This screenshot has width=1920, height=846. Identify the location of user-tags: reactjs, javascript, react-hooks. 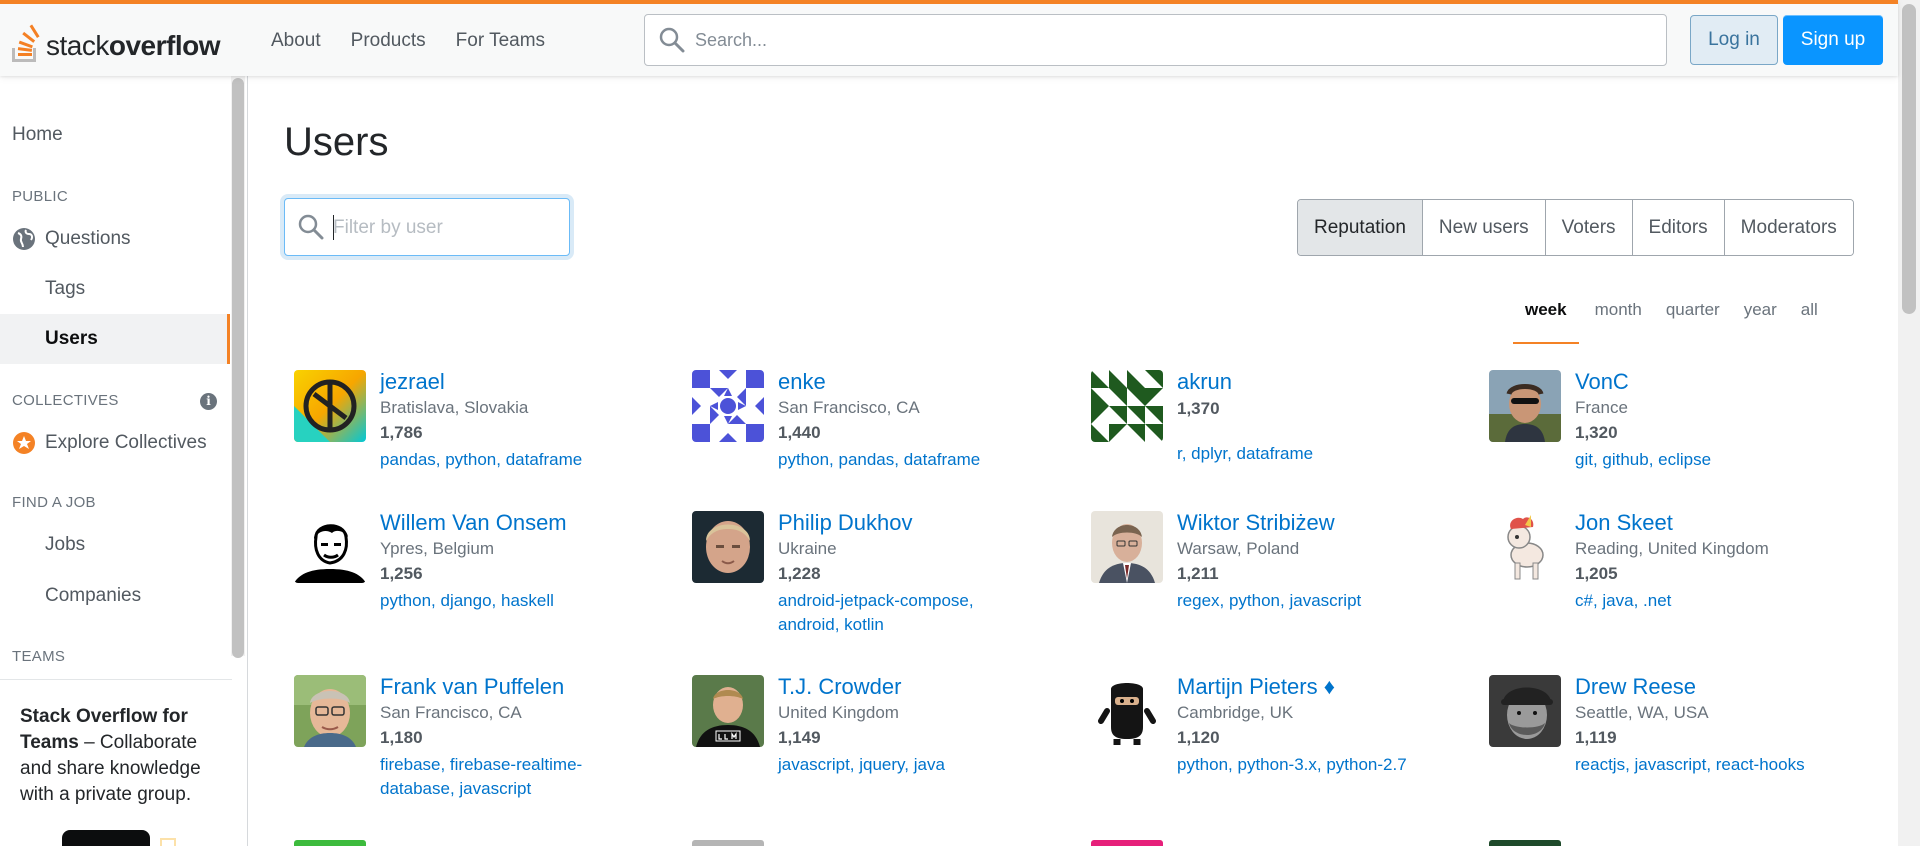
(1725, 765).